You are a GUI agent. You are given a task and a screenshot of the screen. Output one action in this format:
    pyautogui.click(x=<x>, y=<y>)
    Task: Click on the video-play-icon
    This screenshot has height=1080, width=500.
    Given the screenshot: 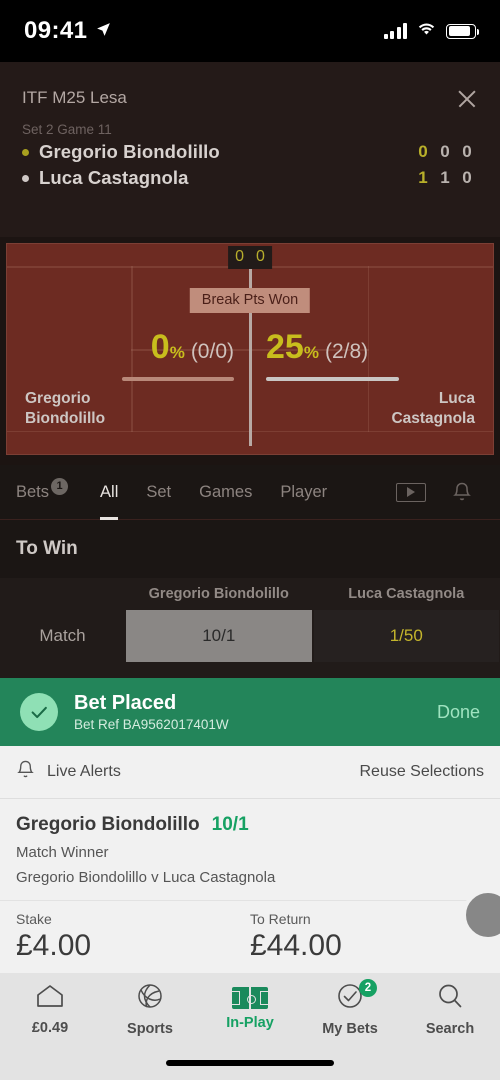 What is the action you would take?
    pyautogui.click(x=411, y=492)
    